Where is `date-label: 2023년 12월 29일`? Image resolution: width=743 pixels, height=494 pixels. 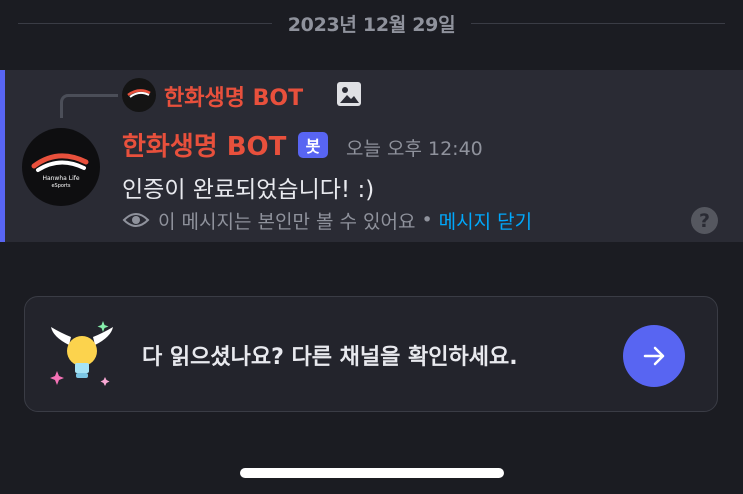 date-label: 2023년 12월 29일 is located at coordinates (371, 24).